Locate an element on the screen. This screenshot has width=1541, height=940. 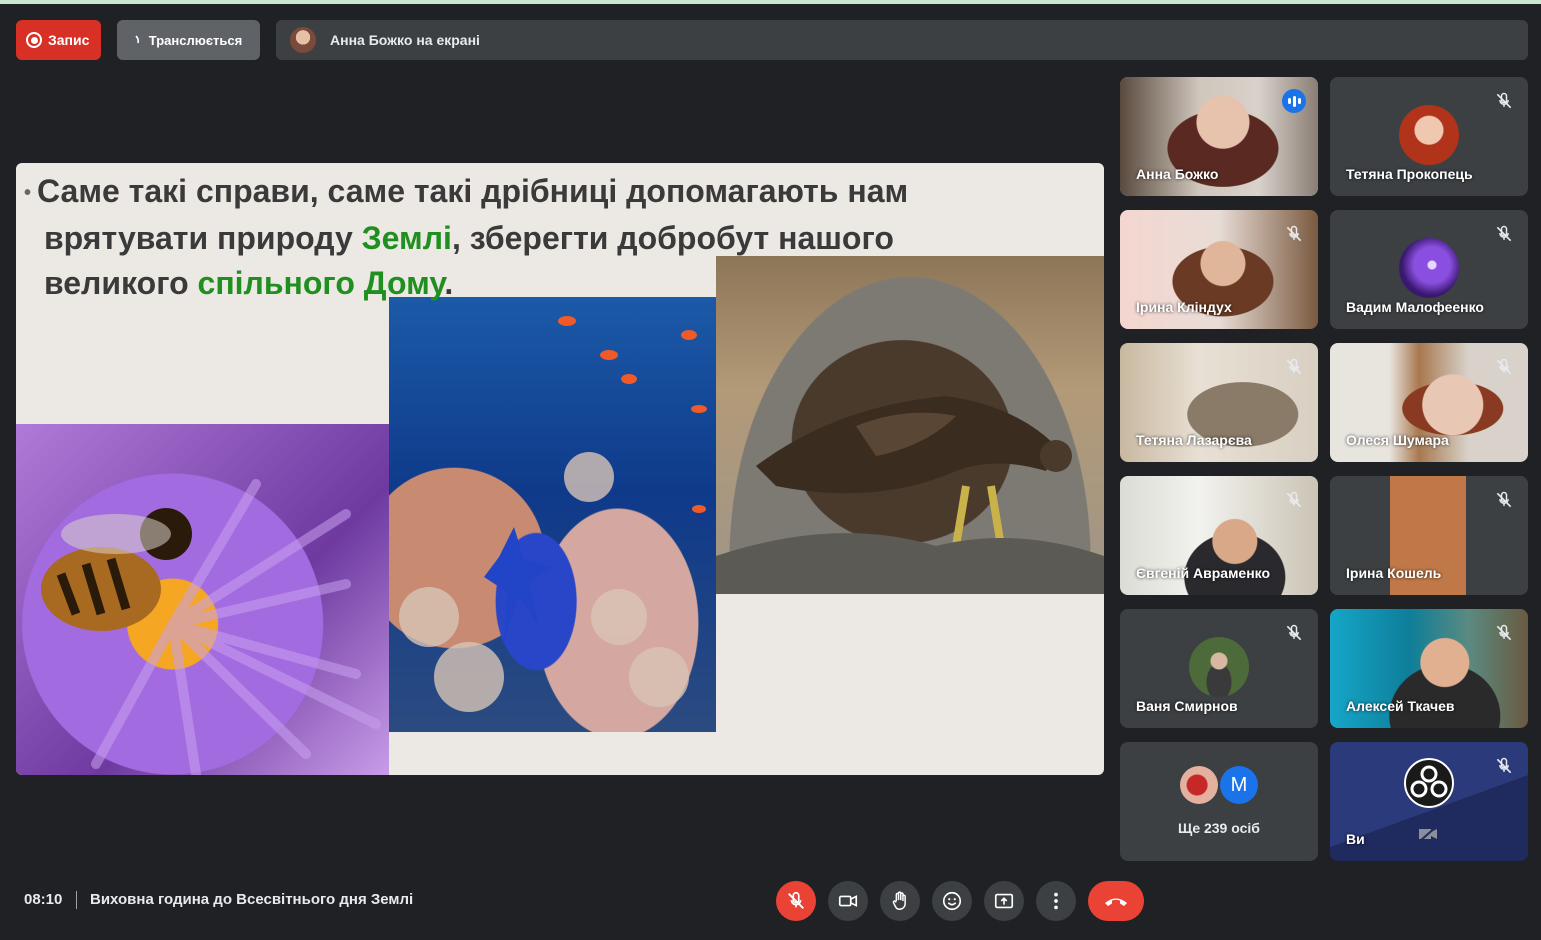
participant-tile: Євгеній Авраменко is located at coordinates (1219, 535).